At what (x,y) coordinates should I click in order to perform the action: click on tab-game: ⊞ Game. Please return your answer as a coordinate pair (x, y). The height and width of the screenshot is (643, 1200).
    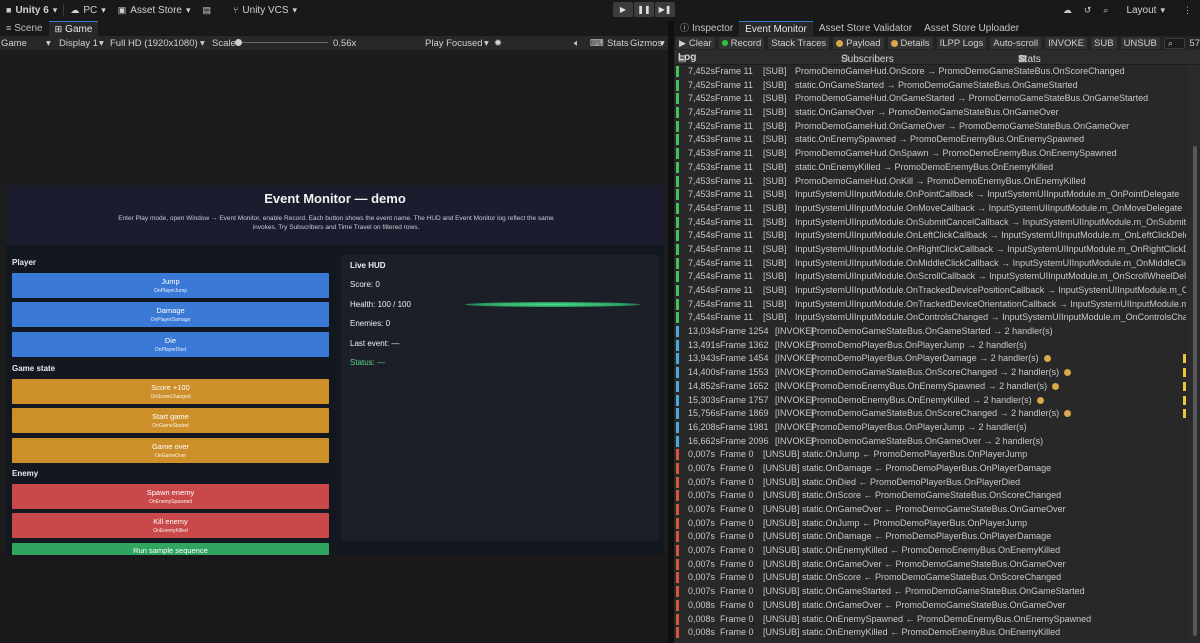
    Looking at the image, I should click on (73, 28).